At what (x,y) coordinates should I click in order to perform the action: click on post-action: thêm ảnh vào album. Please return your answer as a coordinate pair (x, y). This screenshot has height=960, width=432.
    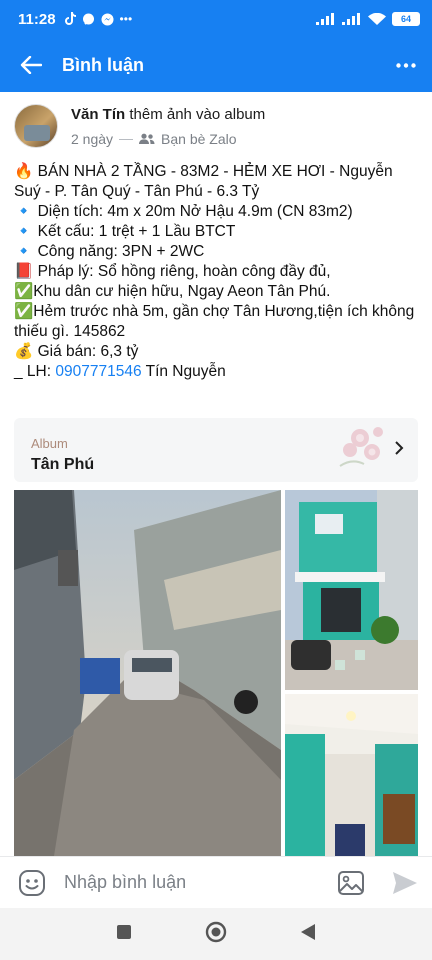
    Looking at the image, I should click on (195, 114).